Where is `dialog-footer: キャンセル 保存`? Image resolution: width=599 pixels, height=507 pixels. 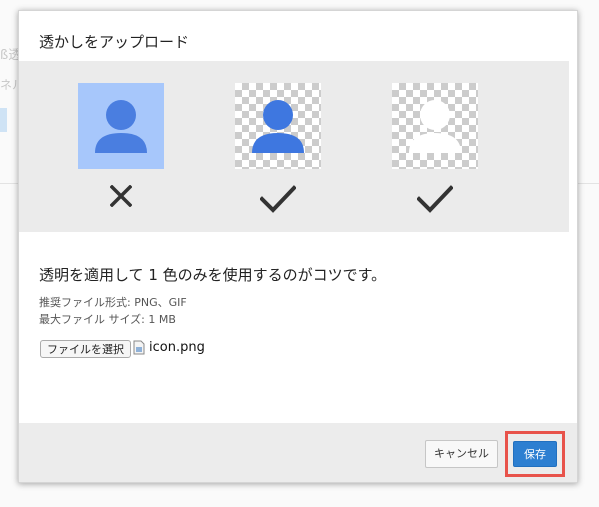 dialog-footer: キャンセル 保存 is located at coordinates (298, 452).